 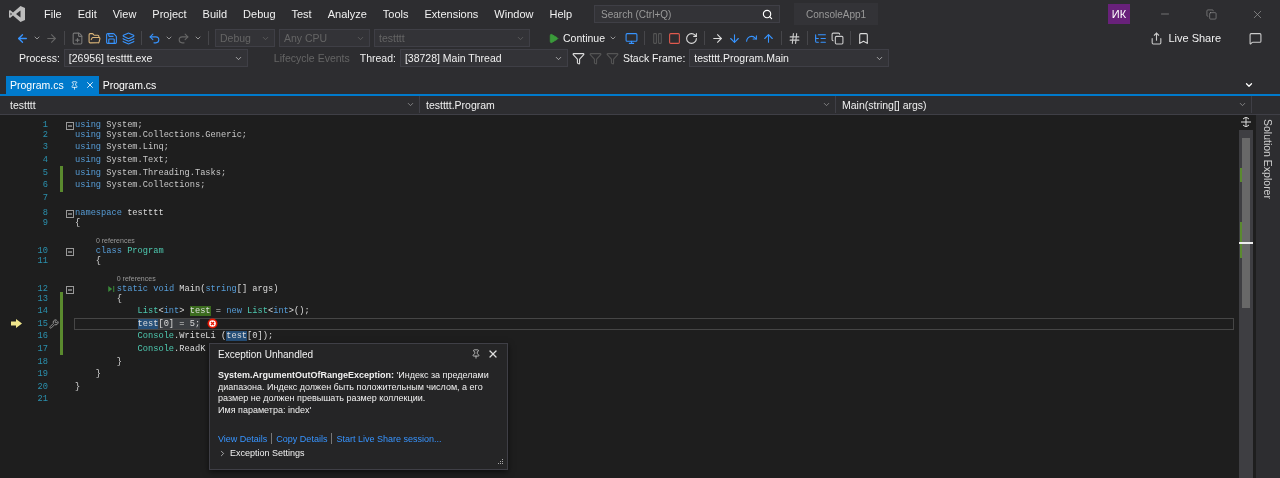 I want to click on list-icon, so click(x=821, y=38).